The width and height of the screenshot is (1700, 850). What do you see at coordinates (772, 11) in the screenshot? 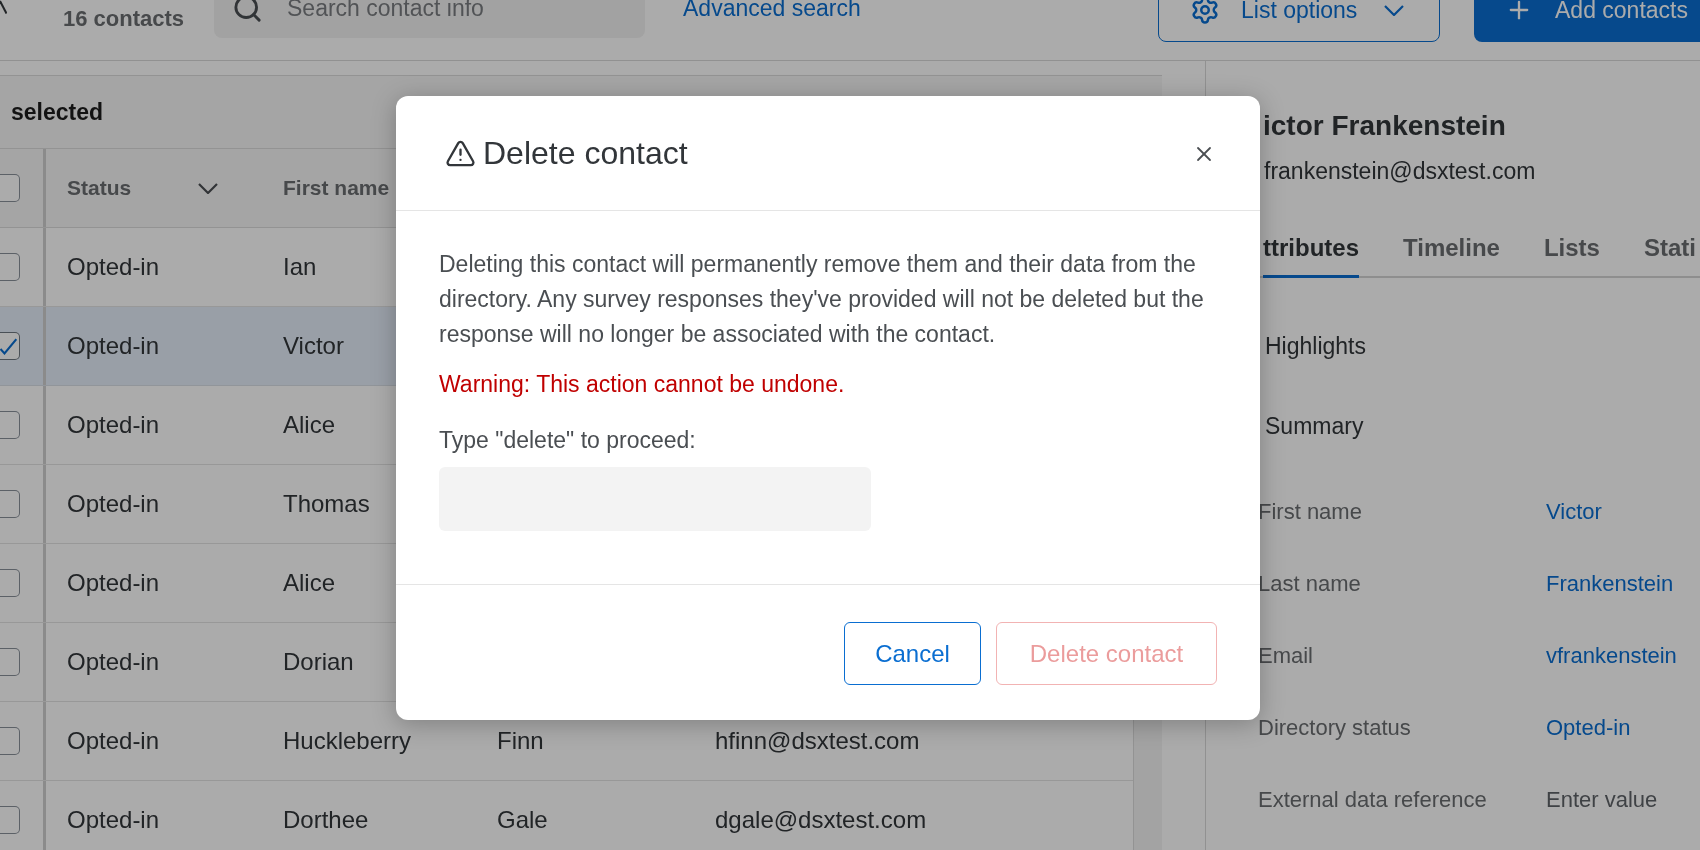
I see `advanced-search-link: Advanced search` at bounding box center [772, 11].